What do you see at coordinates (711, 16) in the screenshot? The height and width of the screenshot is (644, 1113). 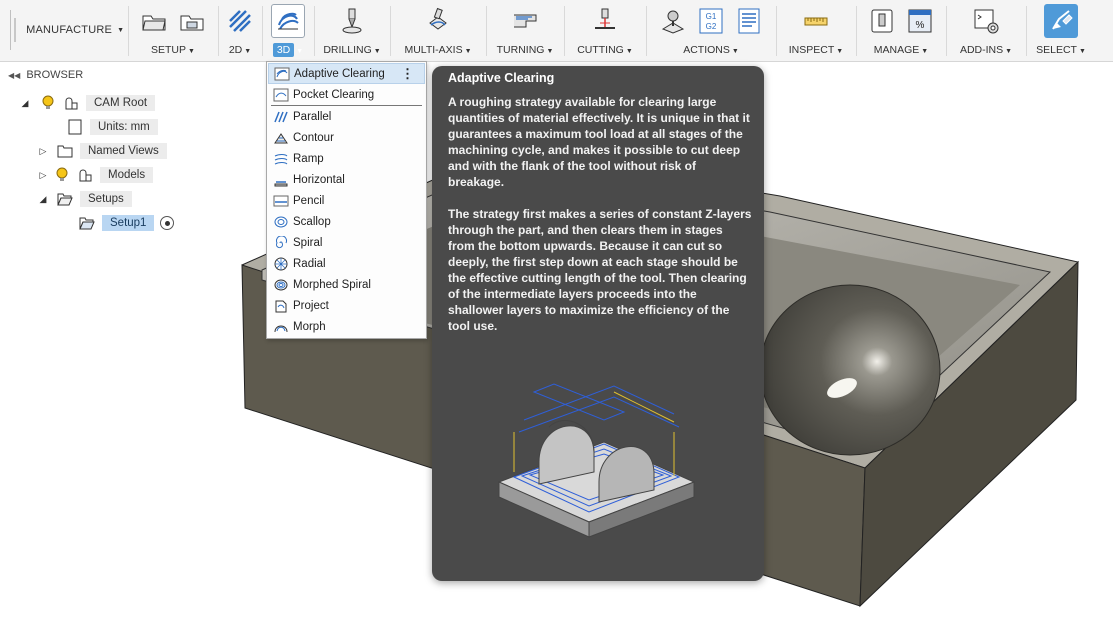 I see `svg-text: G1` at bounding box center [711, 16].